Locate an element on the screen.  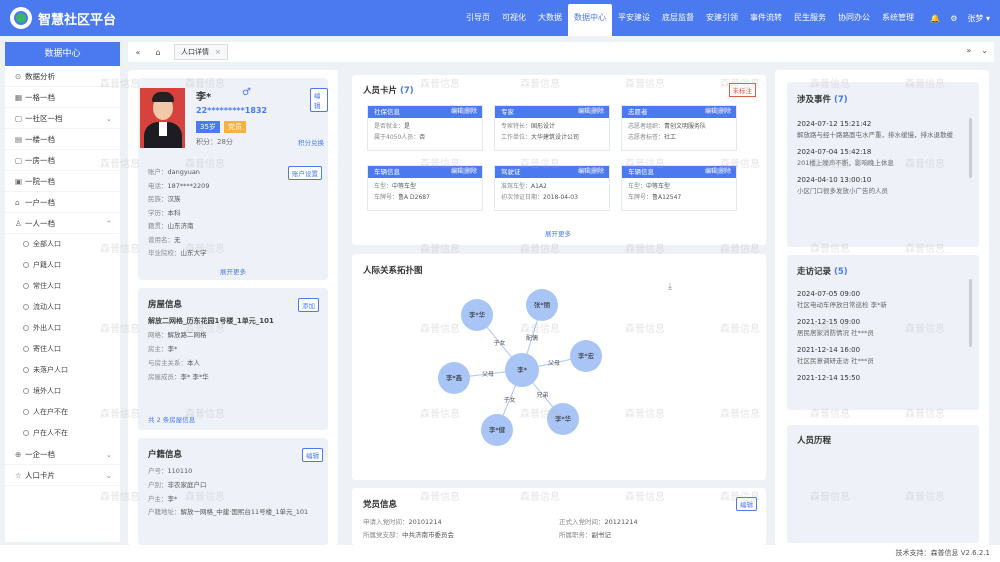
sidebar-subitem: 流动人口 is located at coordinates (62, 307).